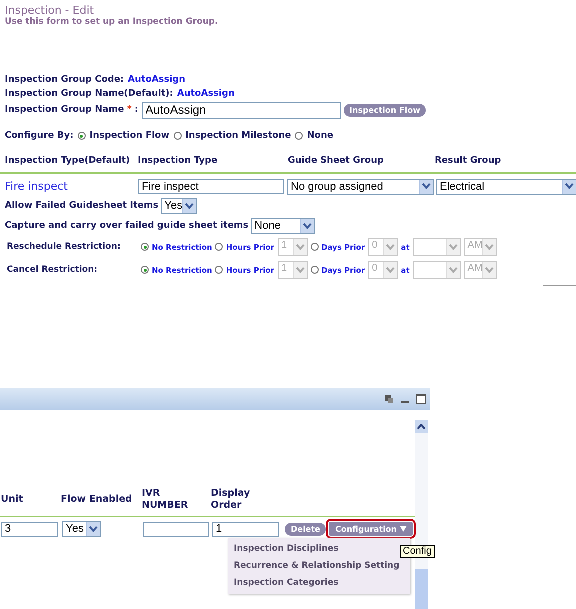  I want to click on allow-failed-label: Allow Failed Guidesheet Items, so click(82, 206).